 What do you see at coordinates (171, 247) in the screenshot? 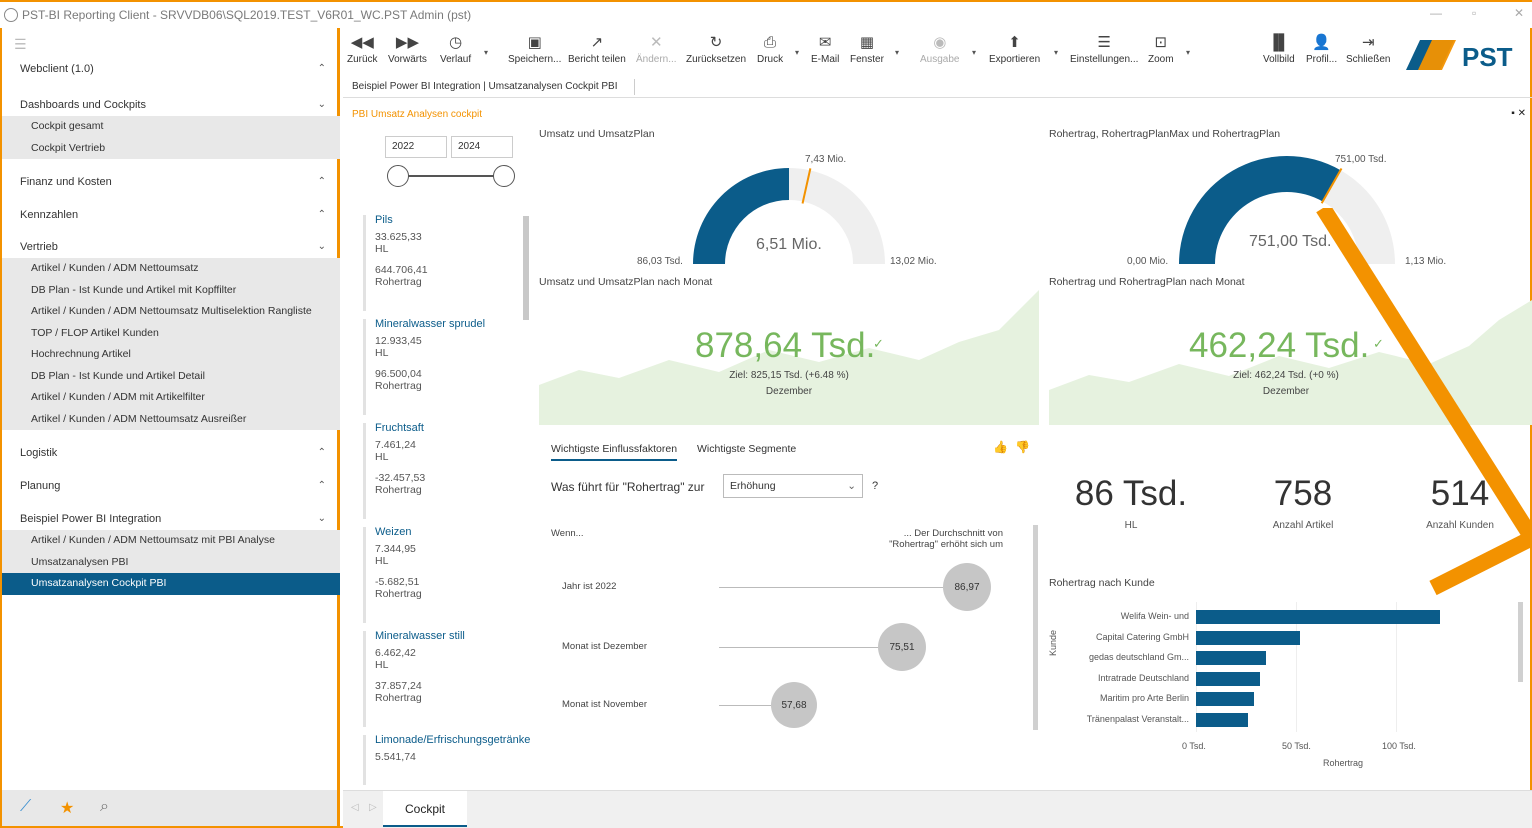
I see `sidebar-section-header: Vertrieb ⌄` at bounding box center [171, 247].